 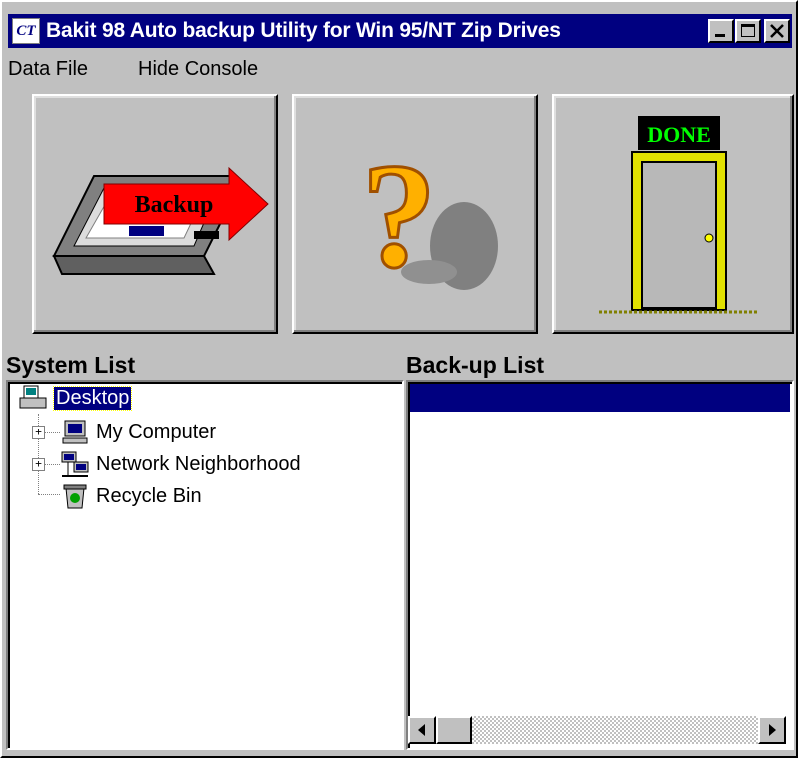 I want to click on computer-icon, so click(x=75, y=432).